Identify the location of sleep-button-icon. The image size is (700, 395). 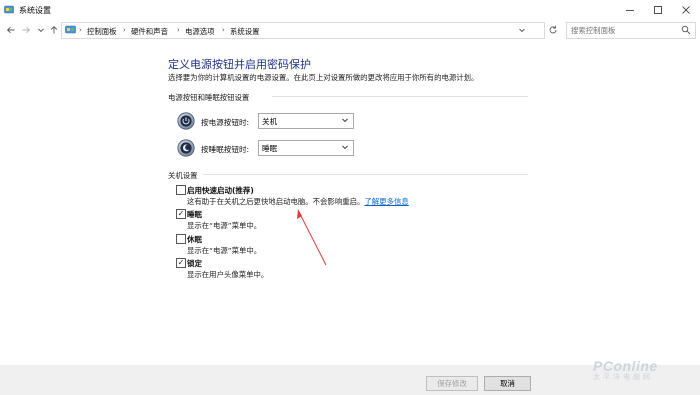
(186, 148).